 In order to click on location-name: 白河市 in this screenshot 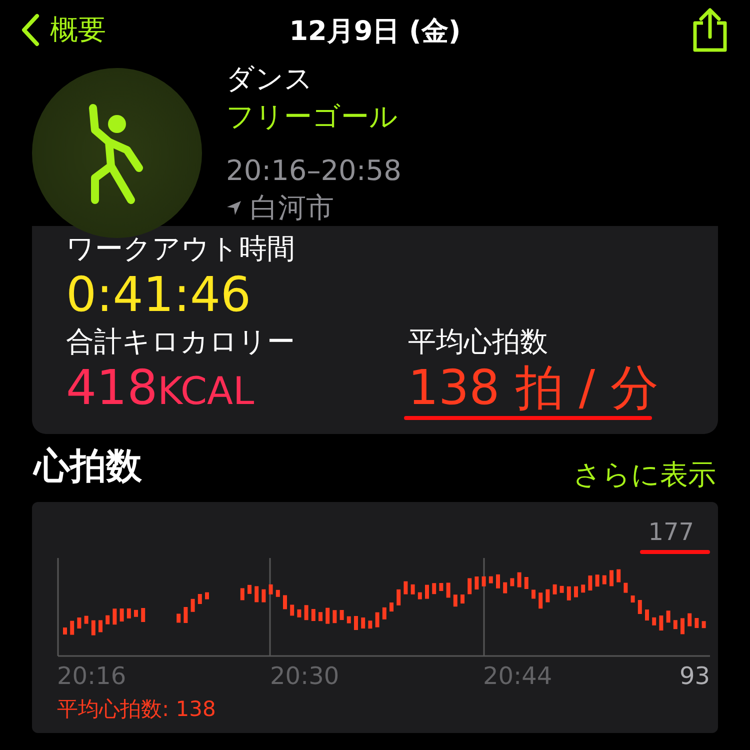, I will do `click(292, 208)`.